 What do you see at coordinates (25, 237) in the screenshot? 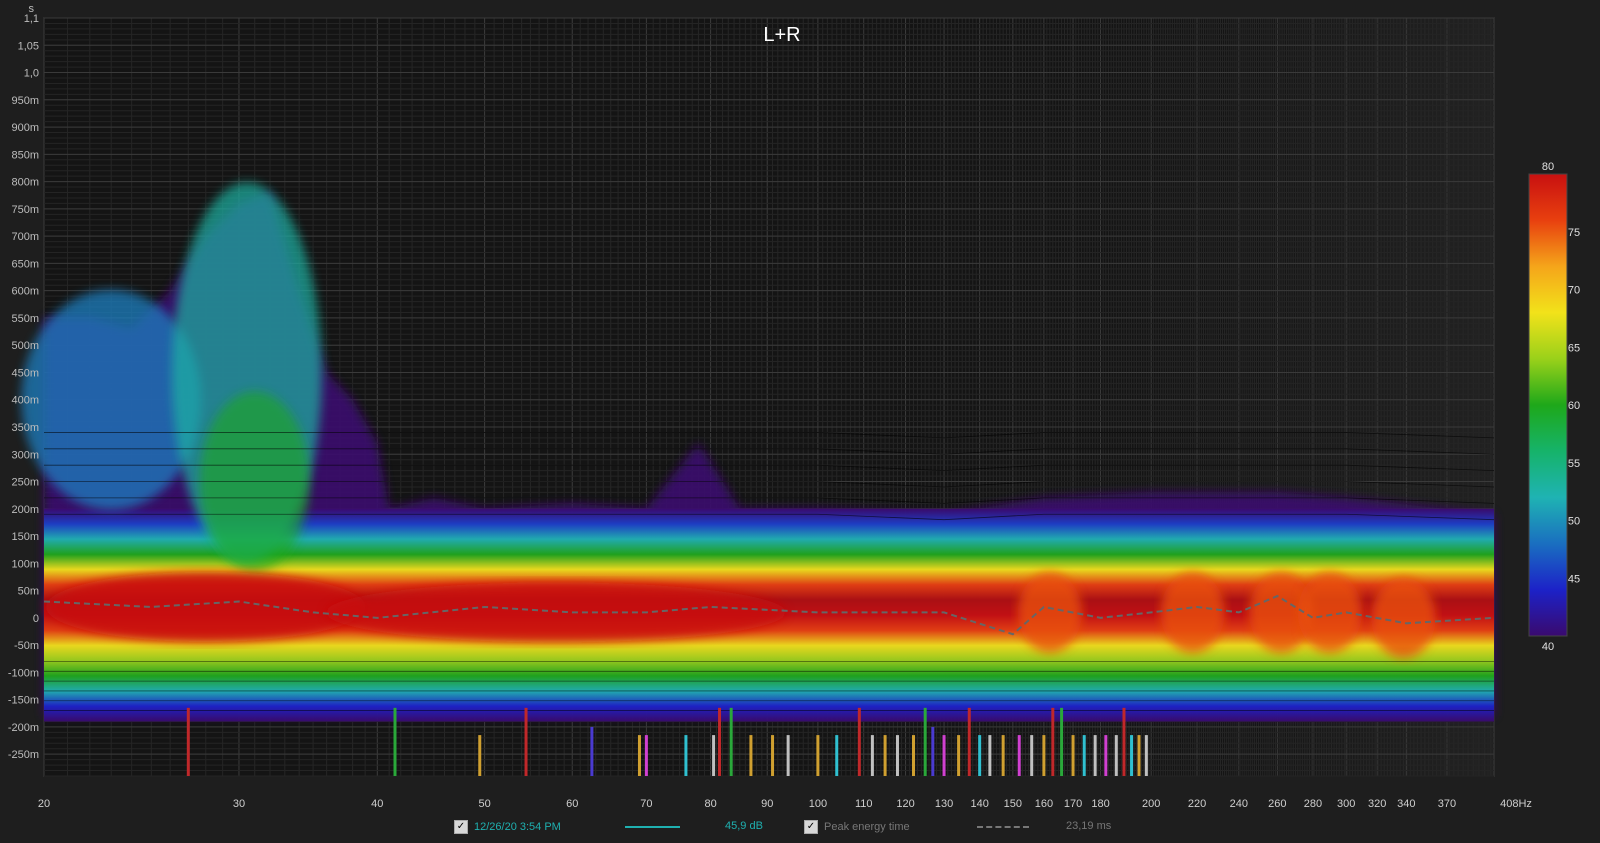
I see `y-tick-label: 700m` at bounding box center [25, 237].